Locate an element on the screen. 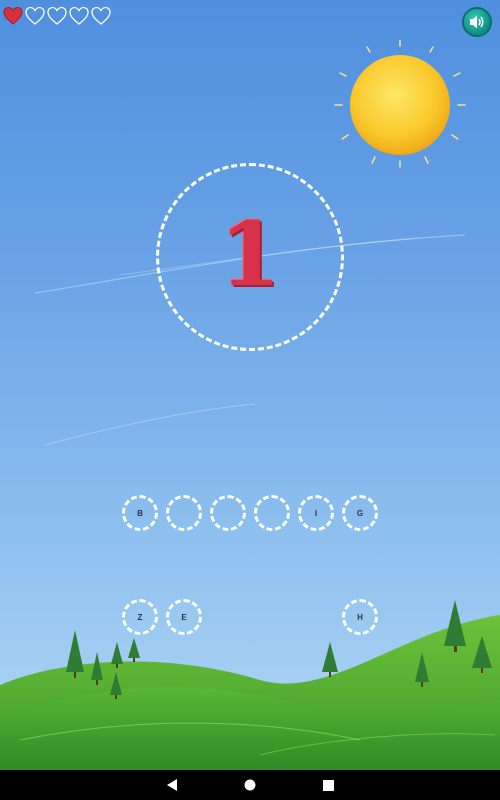 The width and height of the screenshot is (500, 800). sound-button is located at coordinates (477, 22).